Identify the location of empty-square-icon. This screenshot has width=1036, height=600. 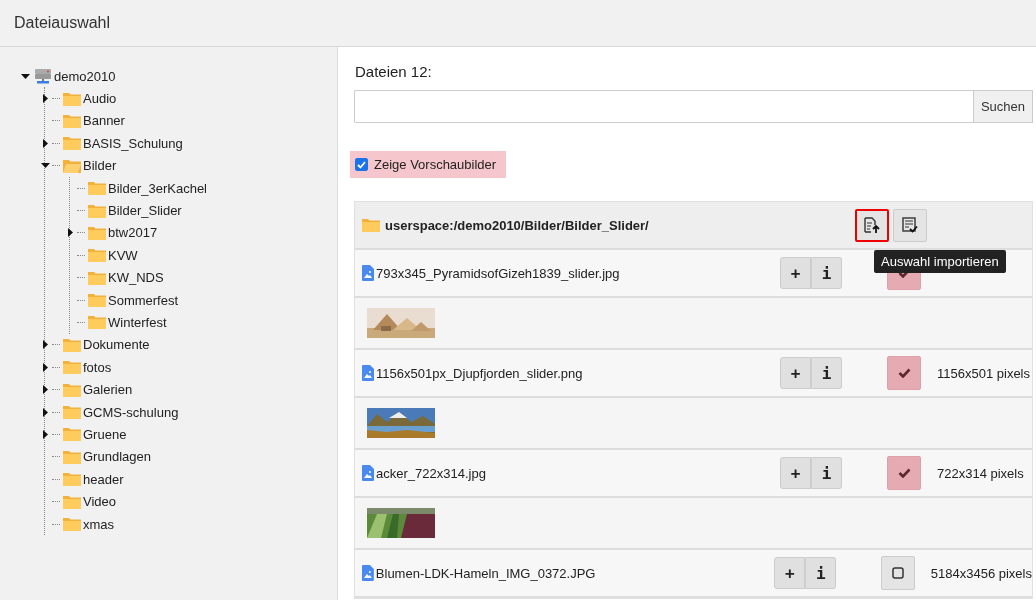
(898, 573).